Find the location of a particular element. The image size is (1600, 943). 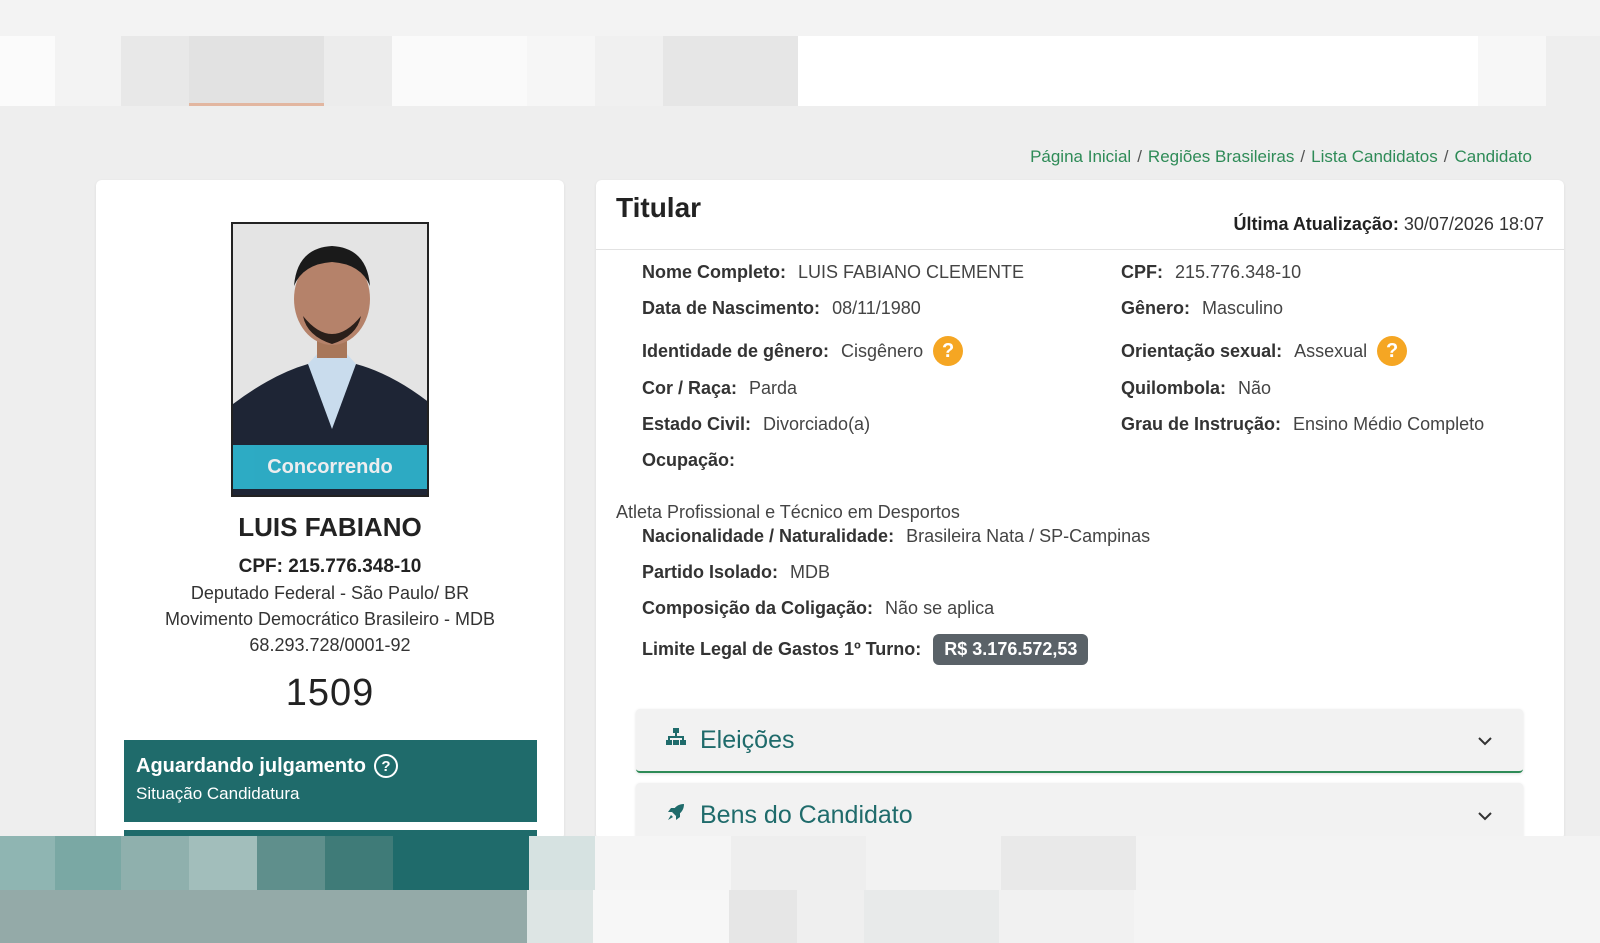

field-gender-identity: Identidade de gênero: Cisgênero ? is located at coordinates (803, 351).